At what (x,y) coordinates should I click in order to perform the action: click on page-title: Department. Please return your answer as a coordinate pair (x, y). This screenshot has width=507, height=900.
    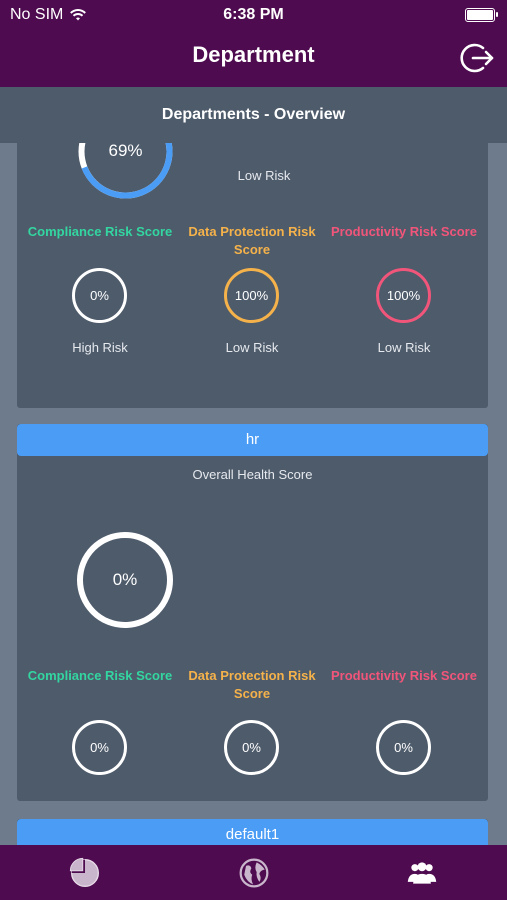
    Looking at the image, I should click on (253, 54).